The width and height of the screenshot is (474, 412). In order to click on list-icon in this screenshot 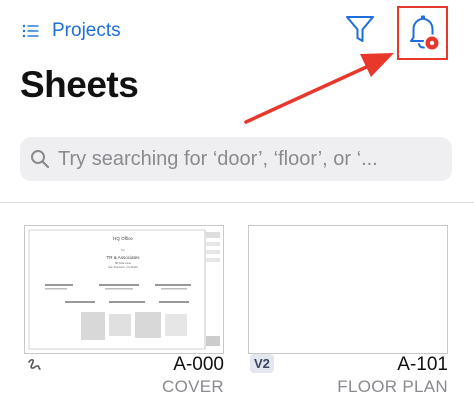, I will do `click(30, 31)`.